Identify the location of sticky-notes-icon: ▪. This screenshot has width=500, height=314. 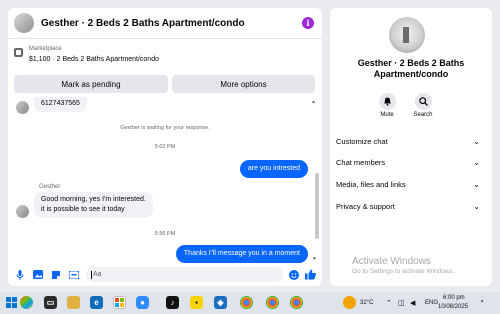
(196, 302).